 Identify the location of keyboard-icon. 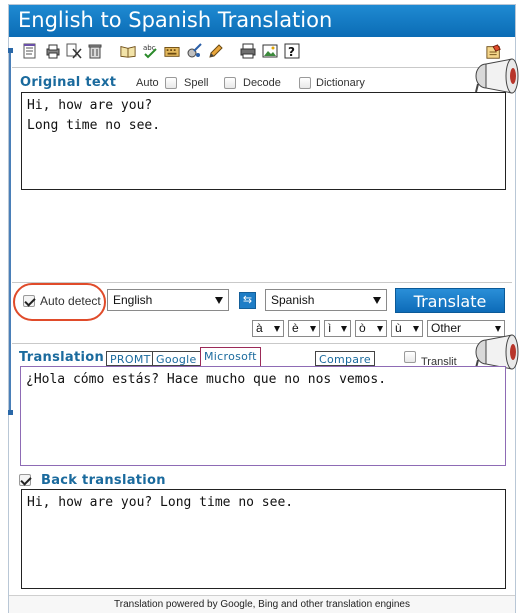
(172, 51).